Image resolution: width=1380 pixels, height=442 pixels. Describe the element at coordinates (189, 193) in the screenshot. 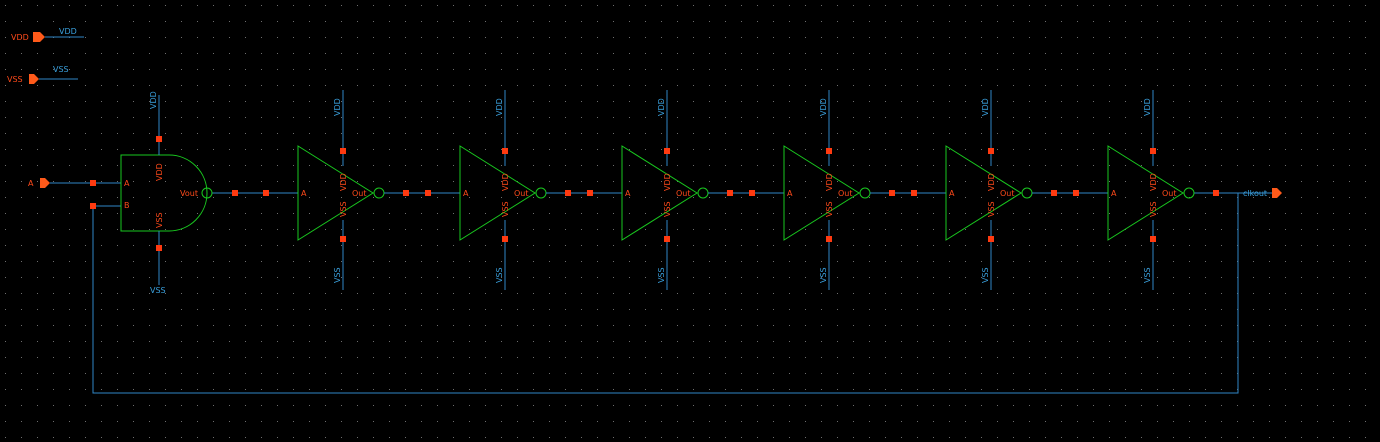

I see `nand-pin-out-label: Vout` at that location.